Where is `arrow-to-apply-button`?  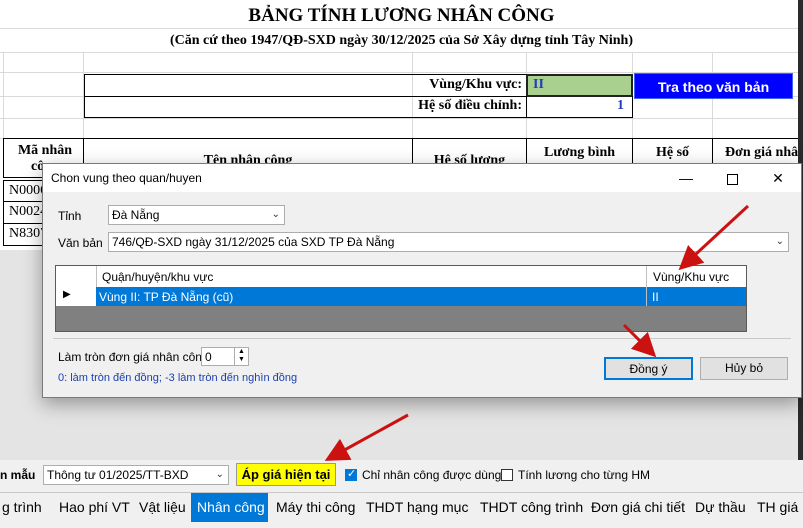 arrow-to-apply-button is located at coordinates (366, 437).